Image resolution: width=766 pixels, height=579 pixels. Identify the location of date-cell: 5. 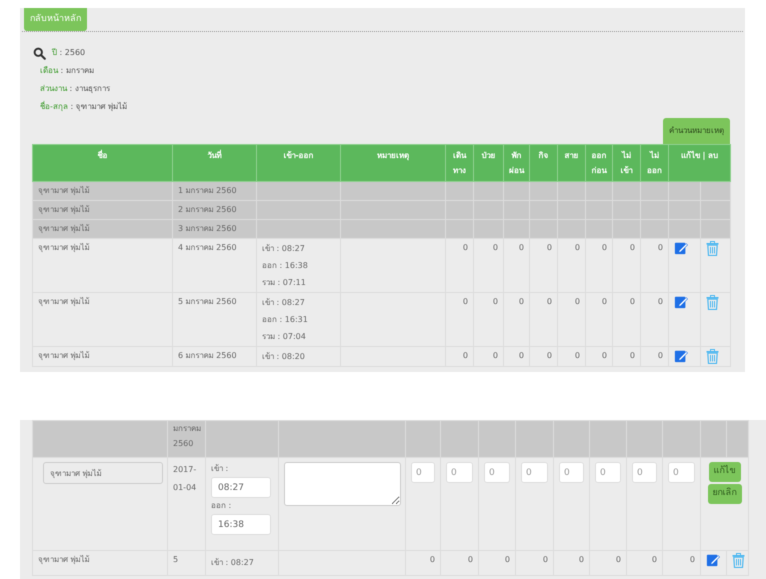
(175, 559).